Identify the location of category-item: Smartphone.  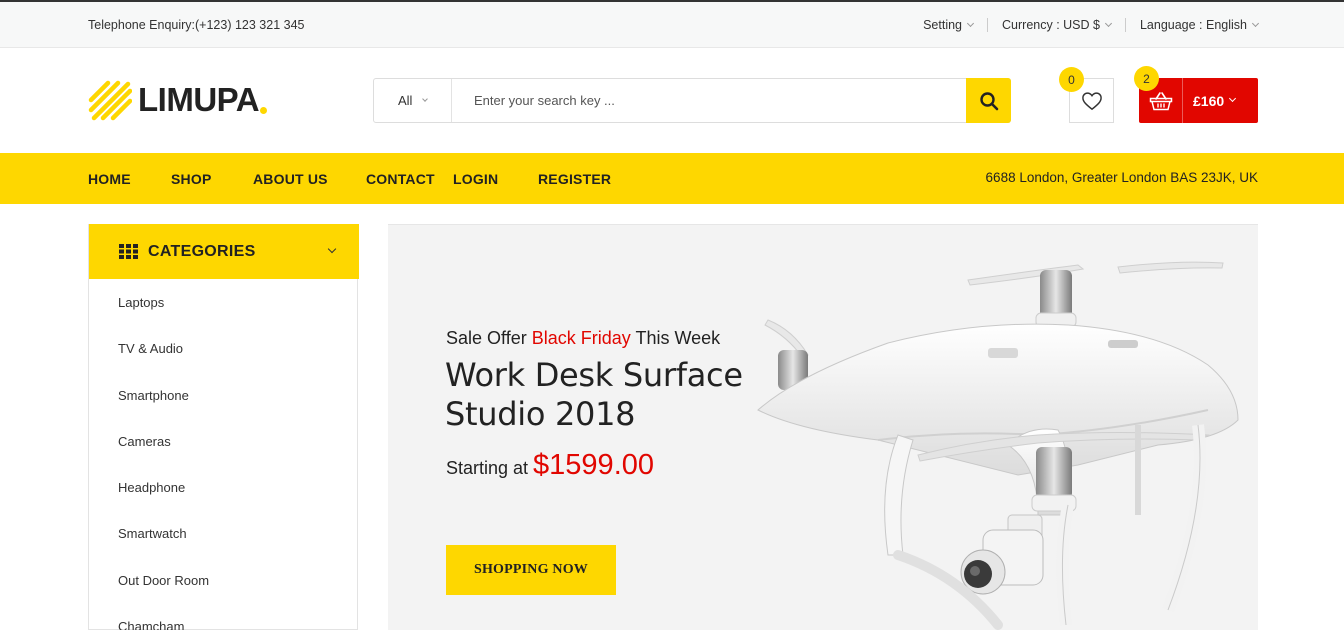
(223, 395).